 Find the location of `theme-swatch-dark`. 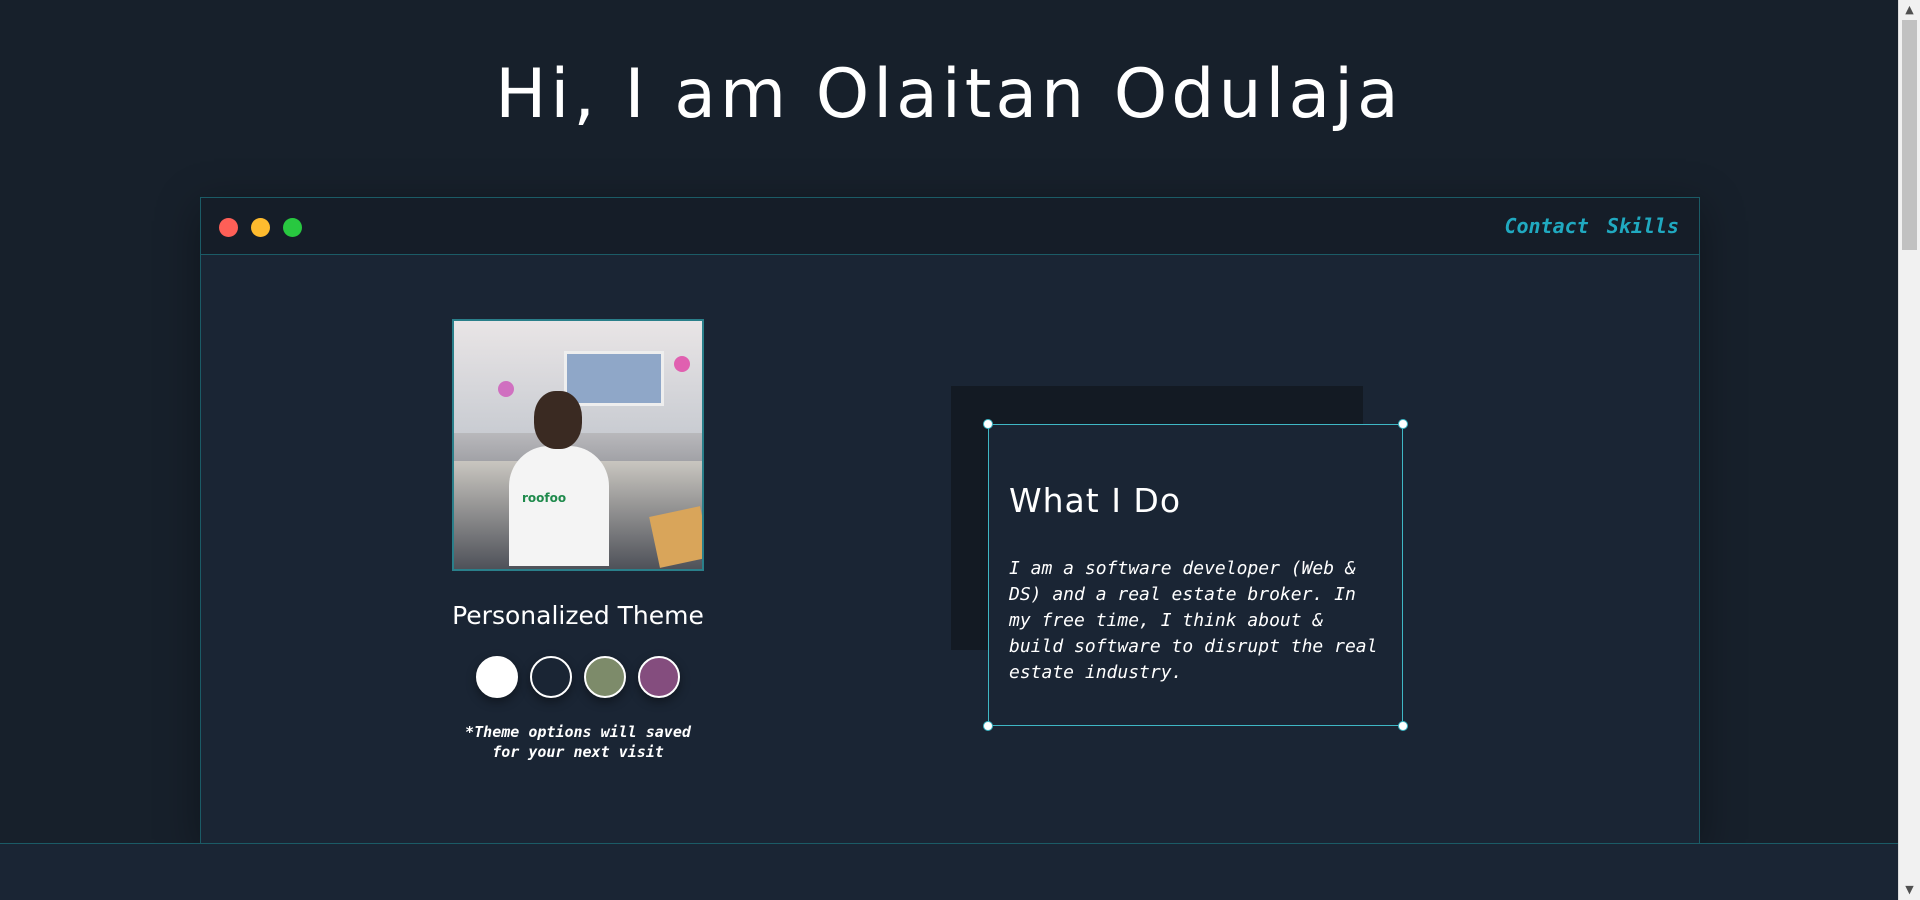

theme-swatch-dark is located at coordinates (551, 677).